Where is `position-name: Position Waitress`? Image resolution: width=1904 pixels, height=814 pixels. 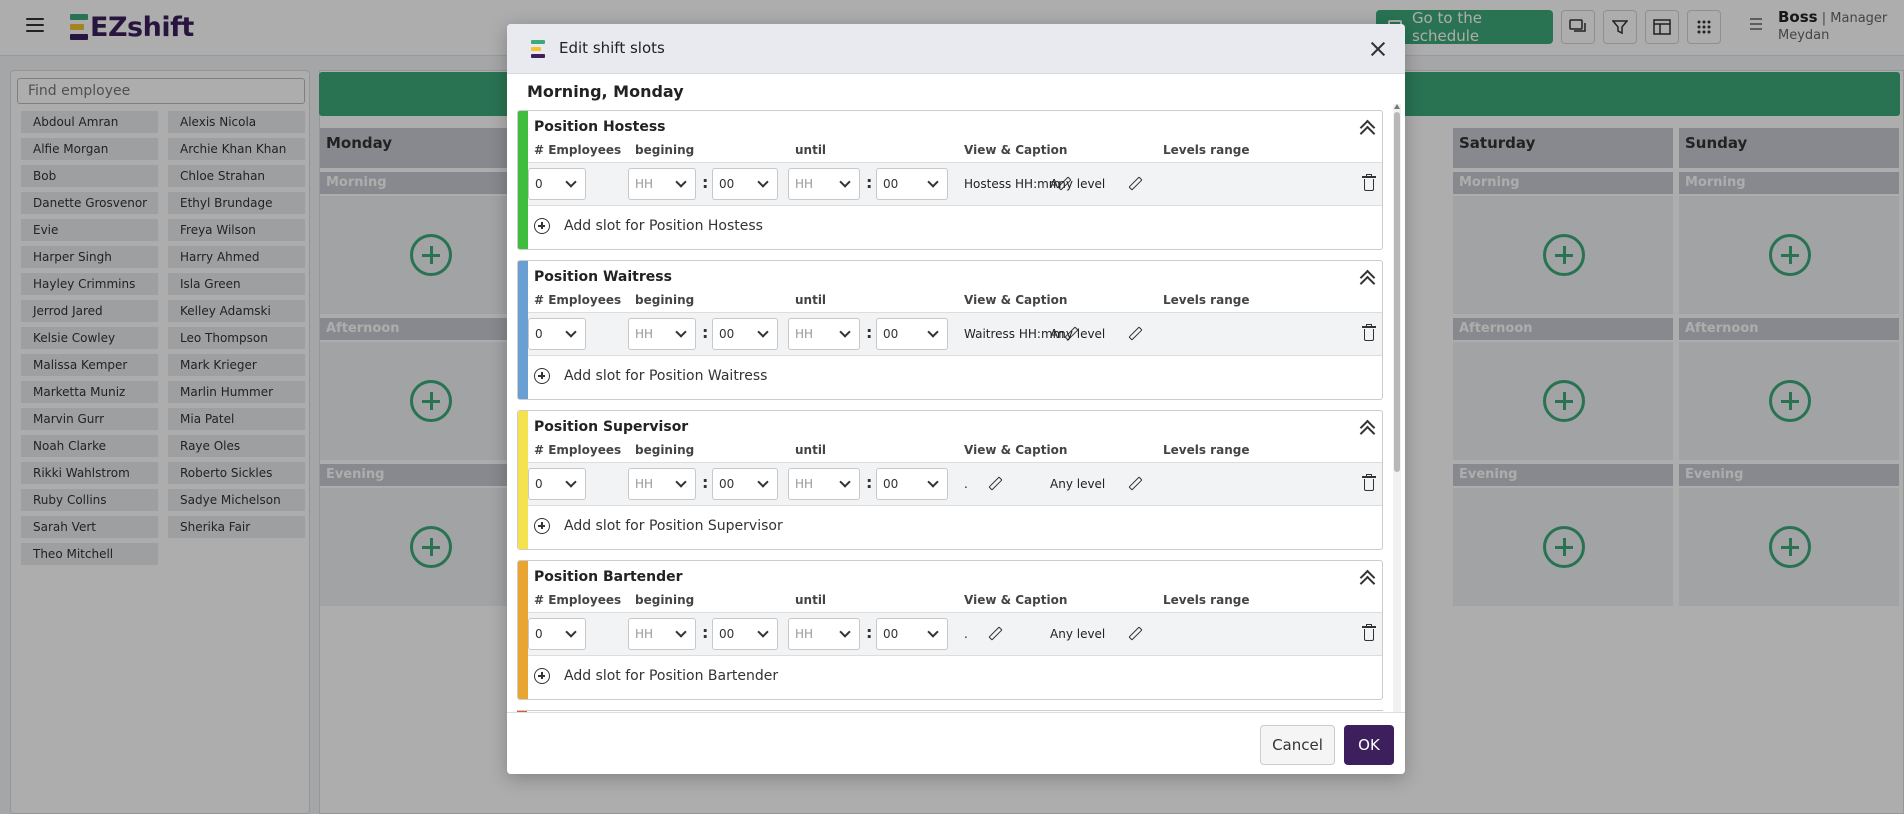
position-name: Position Waitress is located at coordinates (603, 277).